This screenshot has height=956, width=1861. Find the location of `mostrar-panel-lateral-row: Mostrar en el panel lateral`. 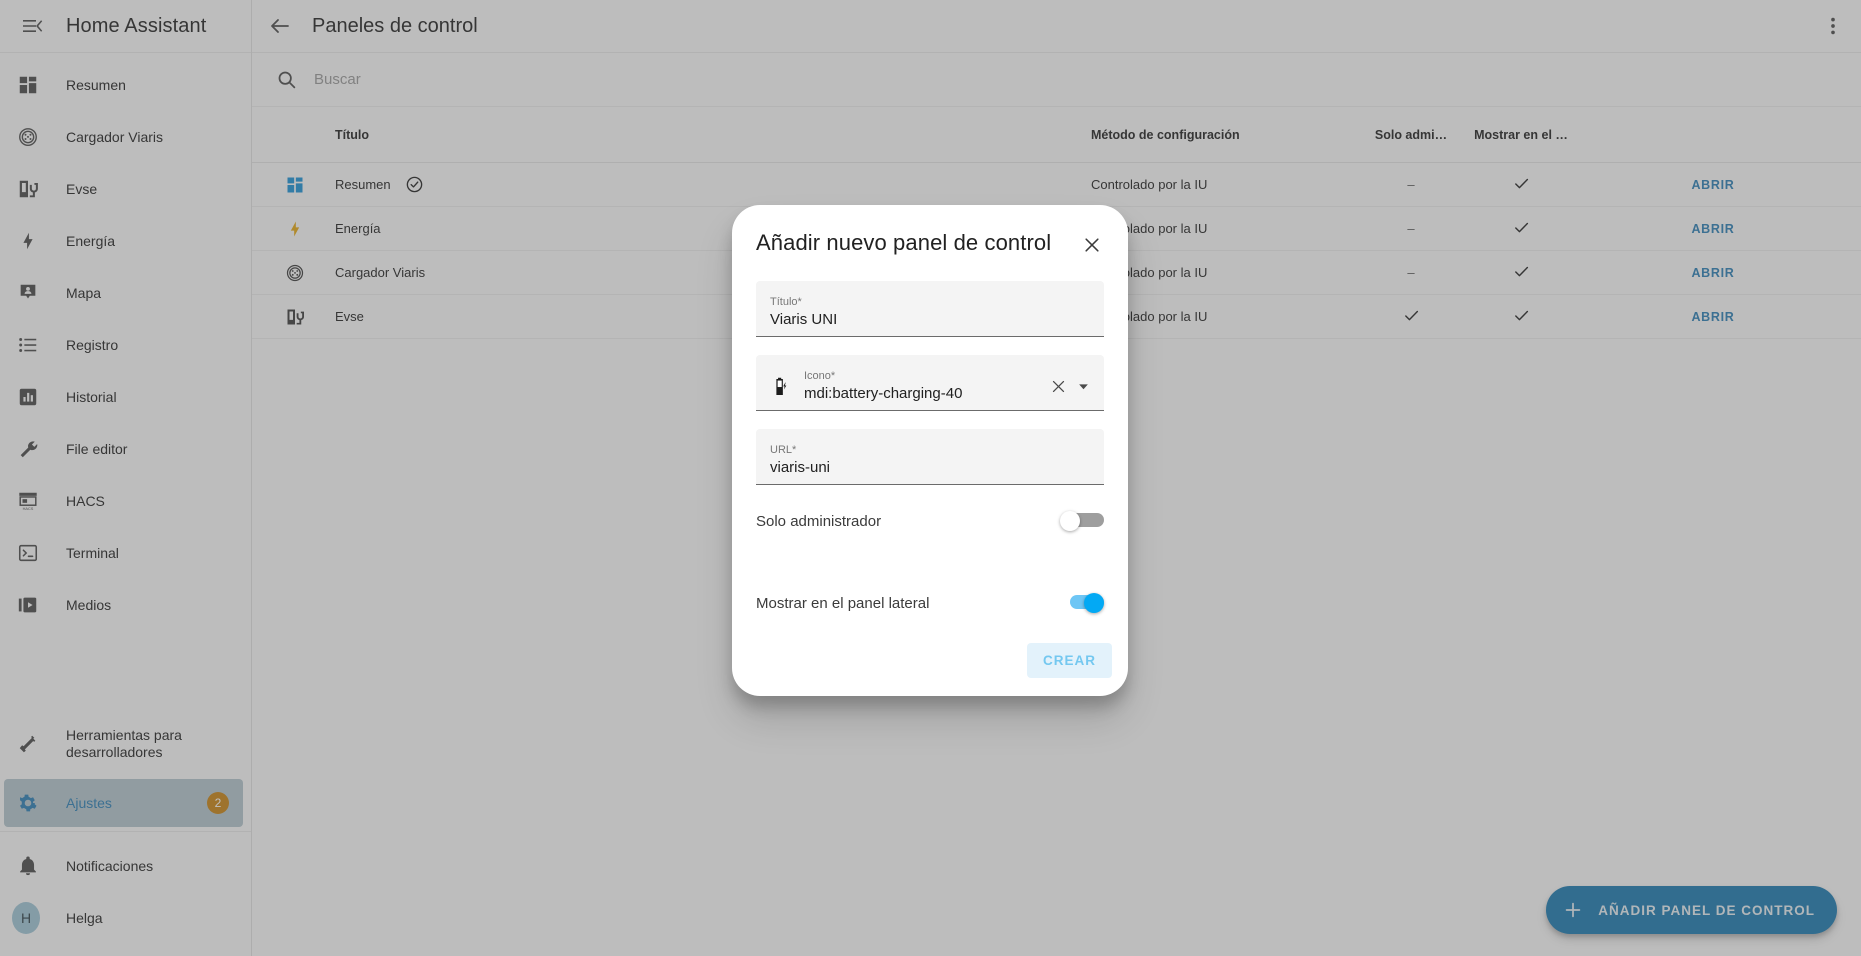

mostrar-panel-lateral-row: Mostrar en el panel lateral is located at coordinates (930, 603).